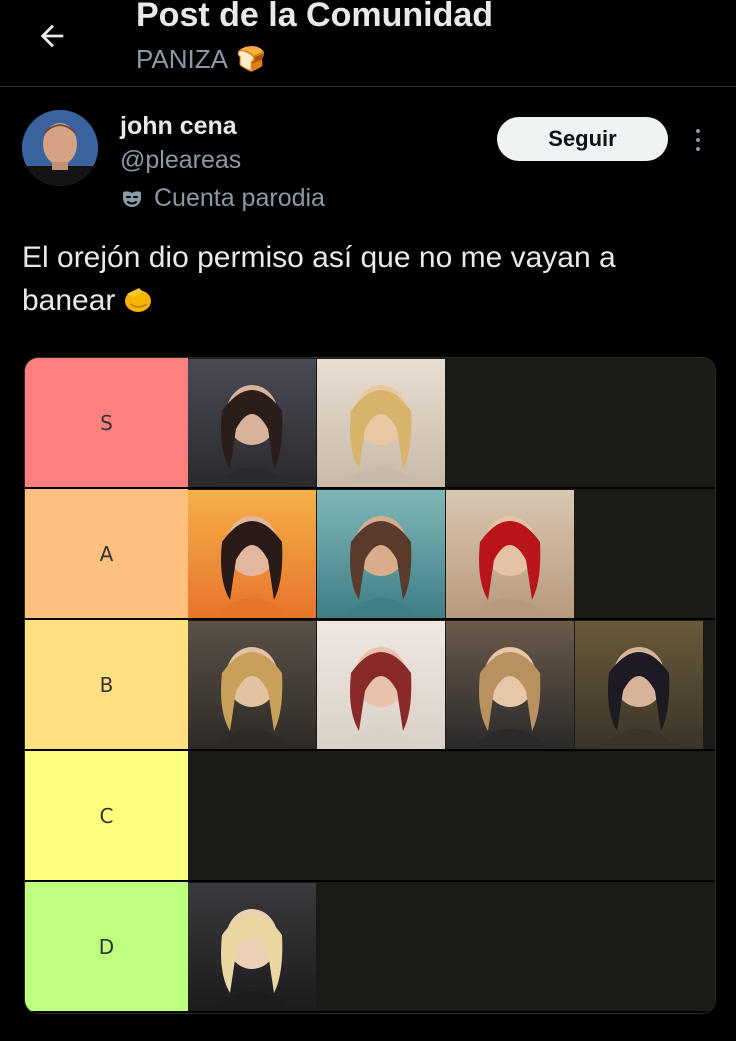 This screenshot has width=736, height=1041. I want to click on parody-text: Cuenta parodia, so click(239, 198).